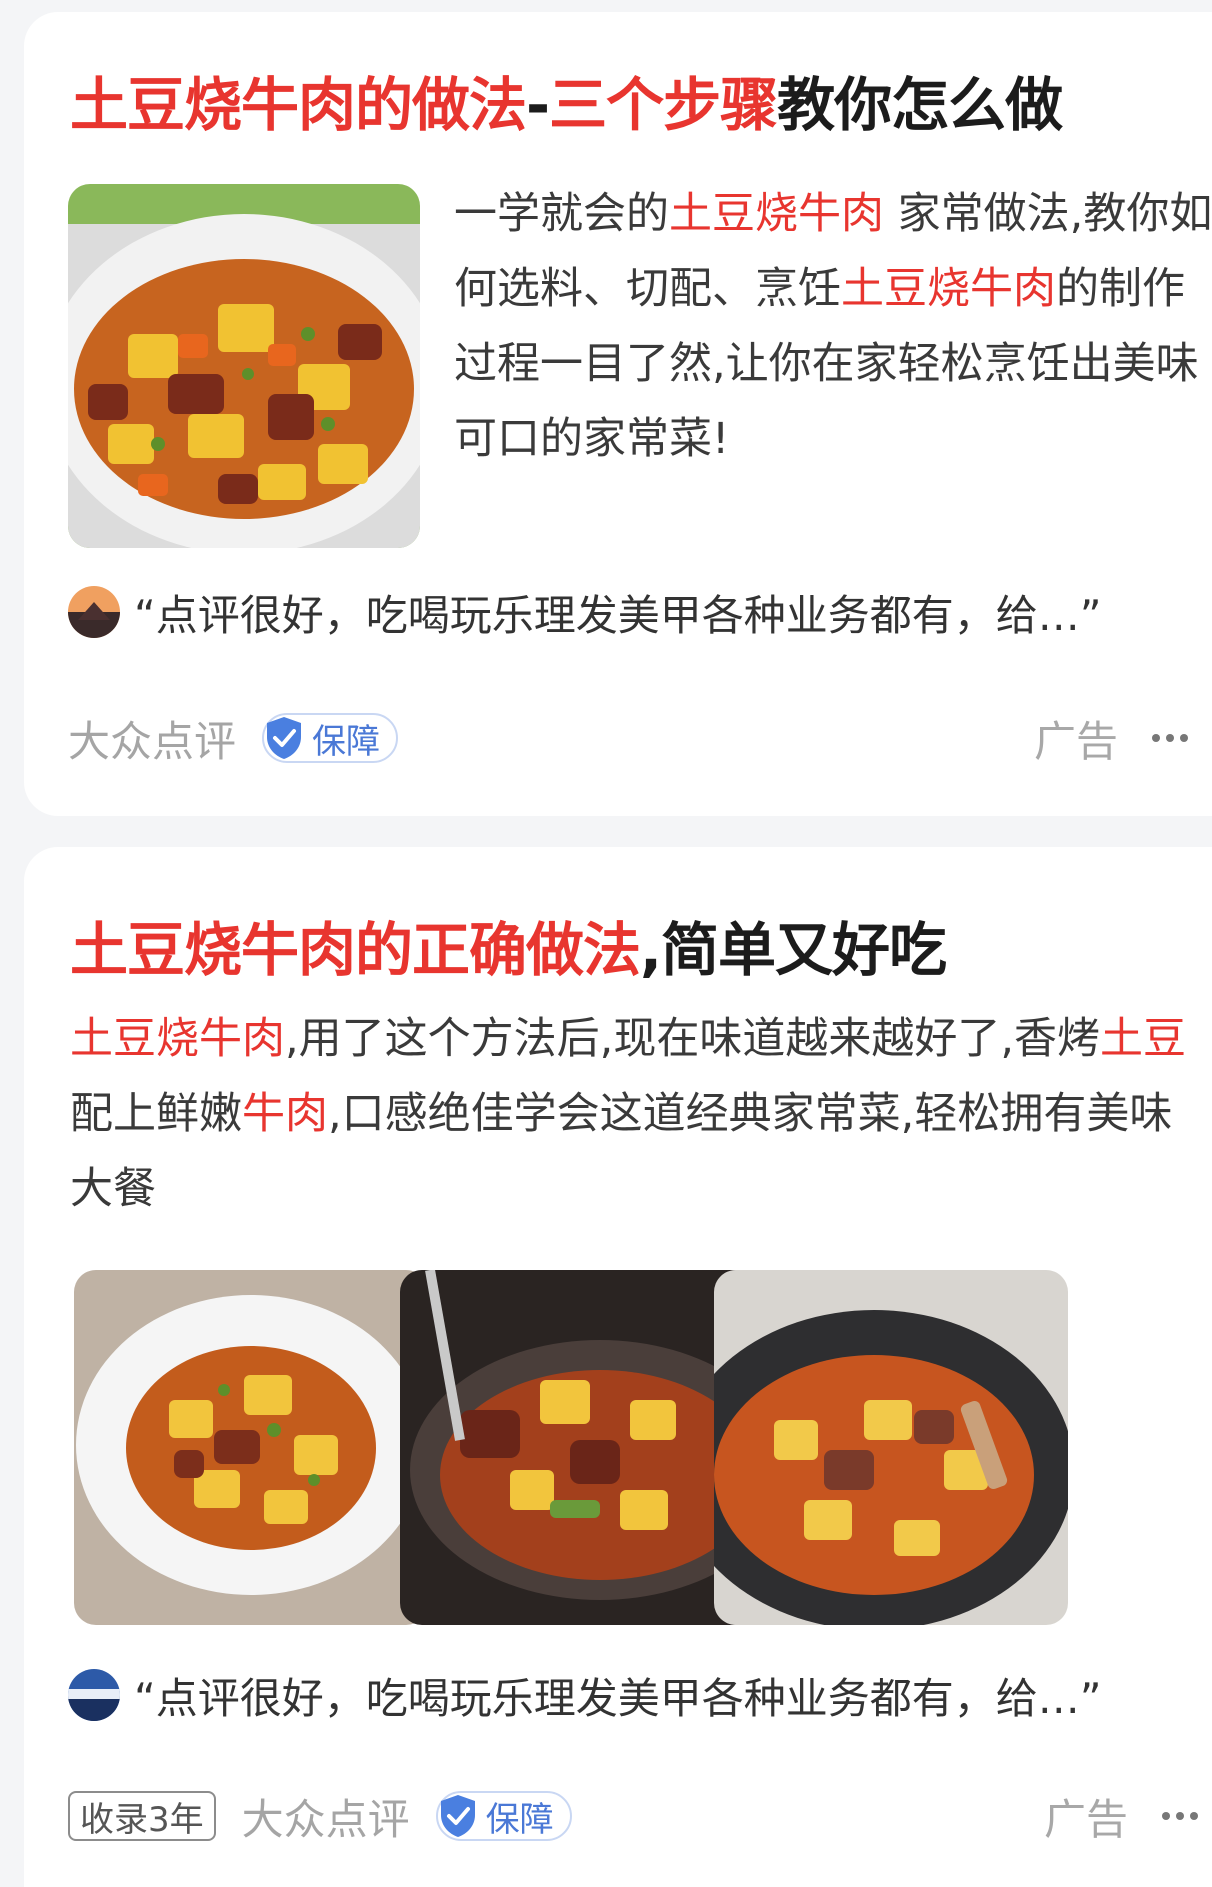  Describe the element at coordinates (1143, 1039) in the screenshot. I see `desc-highlight: 土豆` at that location.